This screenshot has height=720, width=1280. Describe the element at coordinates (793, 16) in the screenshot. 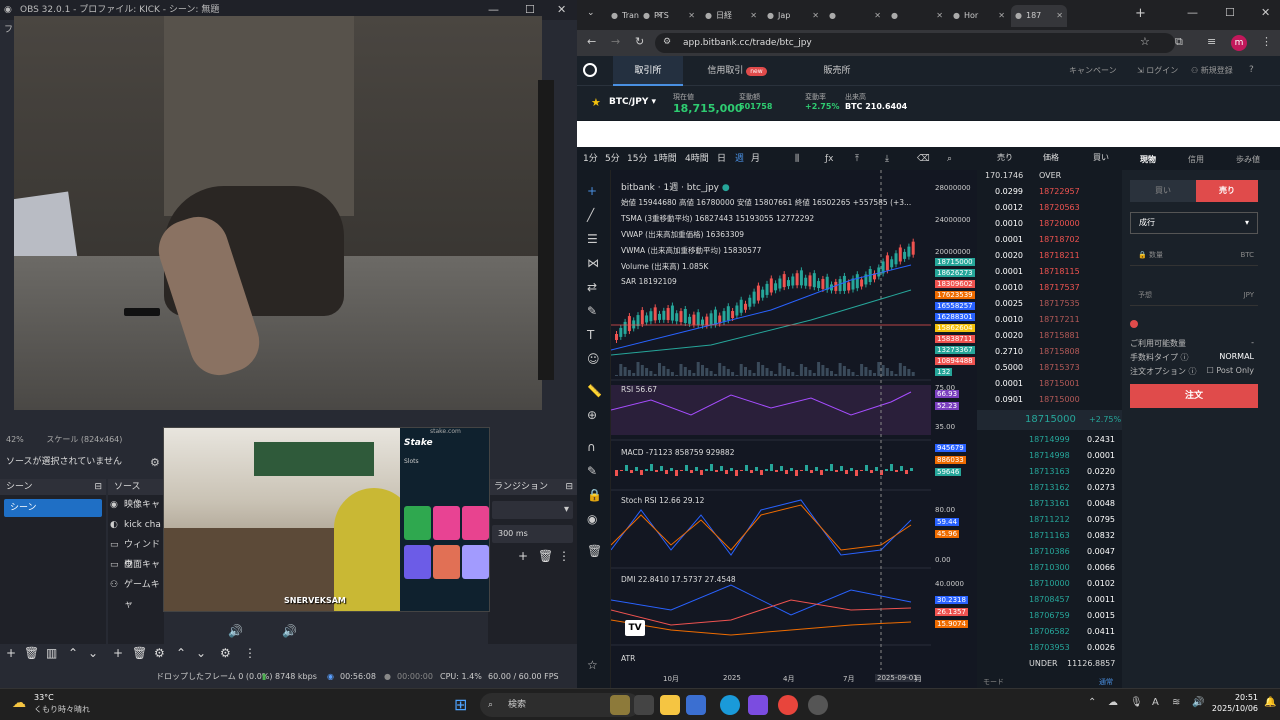

I see `browser-tab: ● Jap ✕` at that location.